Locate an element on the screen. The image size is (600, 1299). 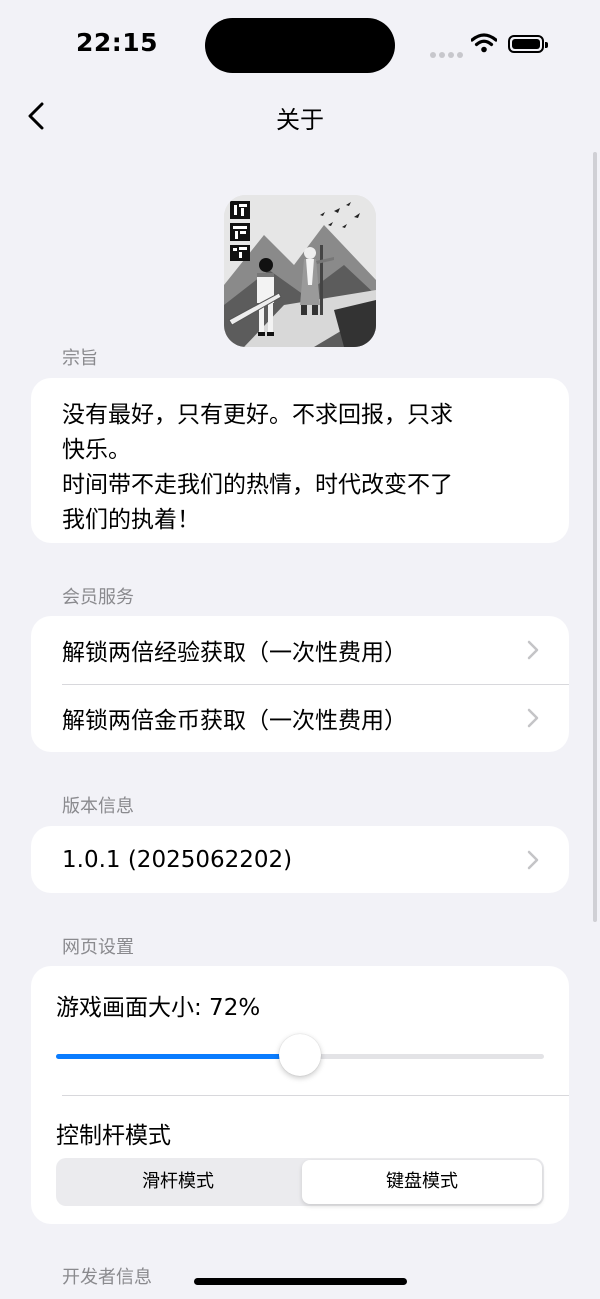
member-services-card: 解锁两倍经验获取（一次性费用） 解锁两倍金币获取（一次性费用） is located at coordinates (300, 684).